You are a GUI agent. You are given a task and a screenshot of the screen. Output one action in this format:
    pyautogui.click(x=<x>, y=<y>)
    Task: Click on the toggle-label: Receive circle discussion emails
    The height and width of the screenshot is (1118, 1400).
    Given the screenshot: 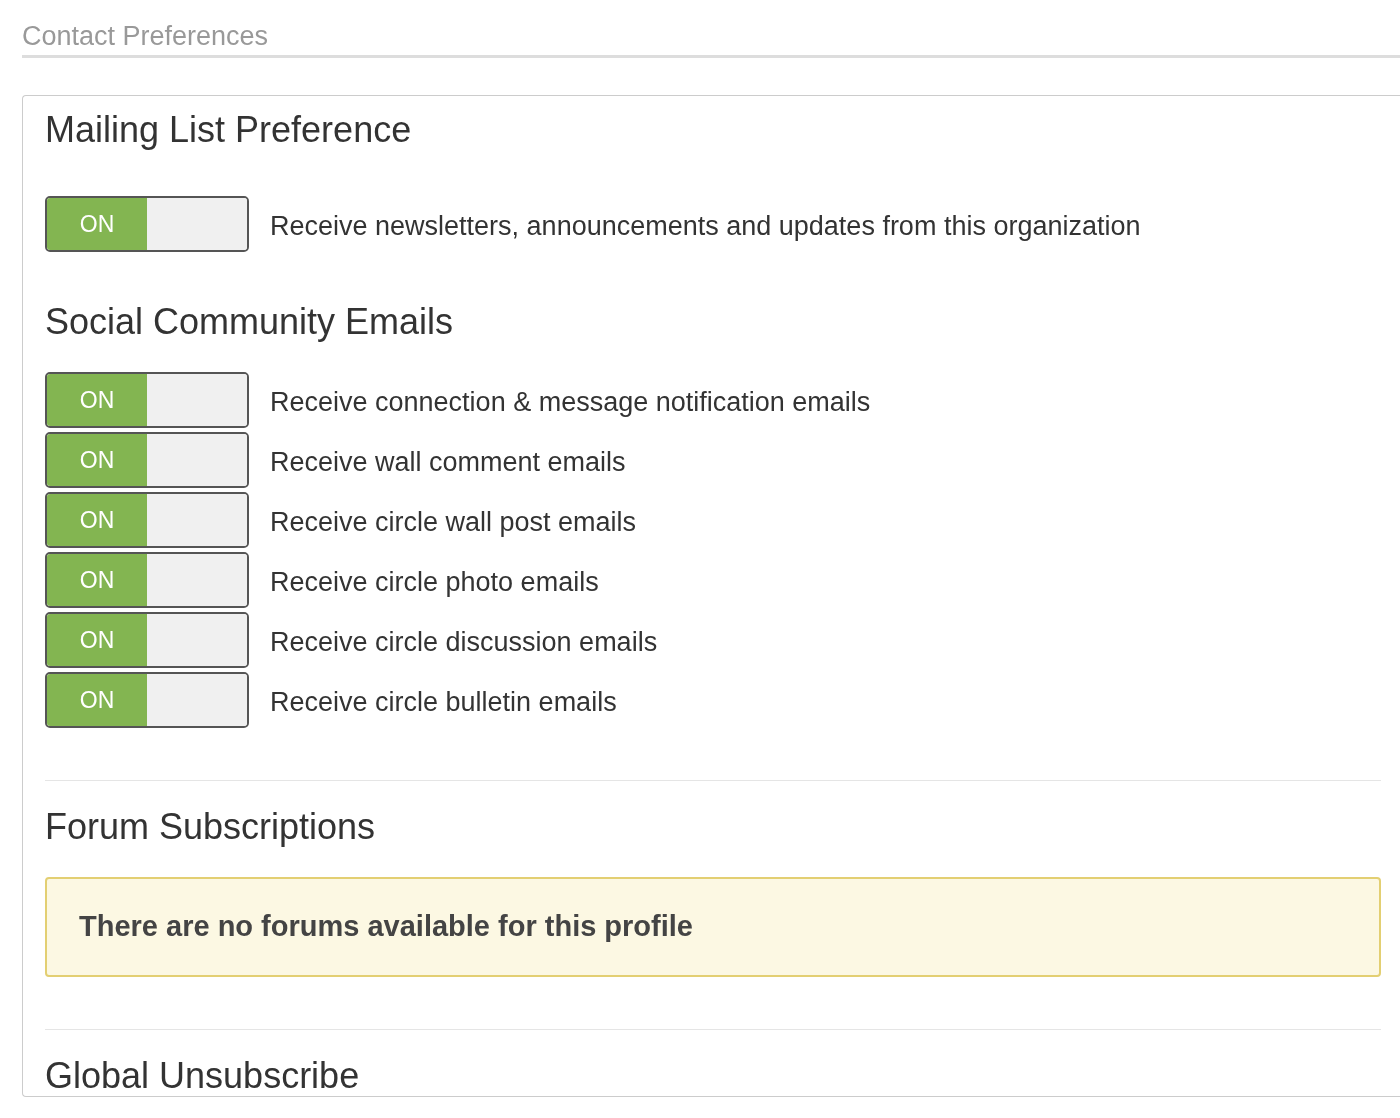 What is the action you would take?
    pyautogui.click(x=464, y=642)
    